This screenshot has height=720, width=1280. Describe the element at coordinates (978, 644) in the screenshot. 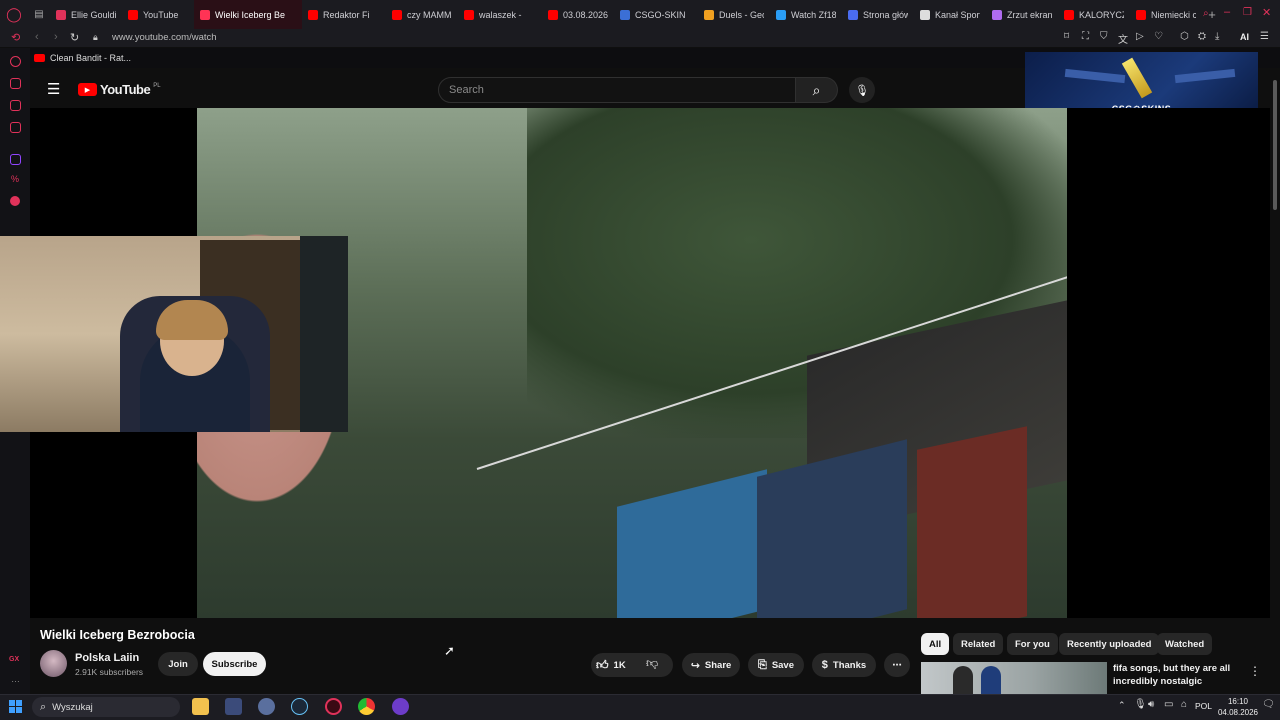

I see `chip-related: Related` at that location.